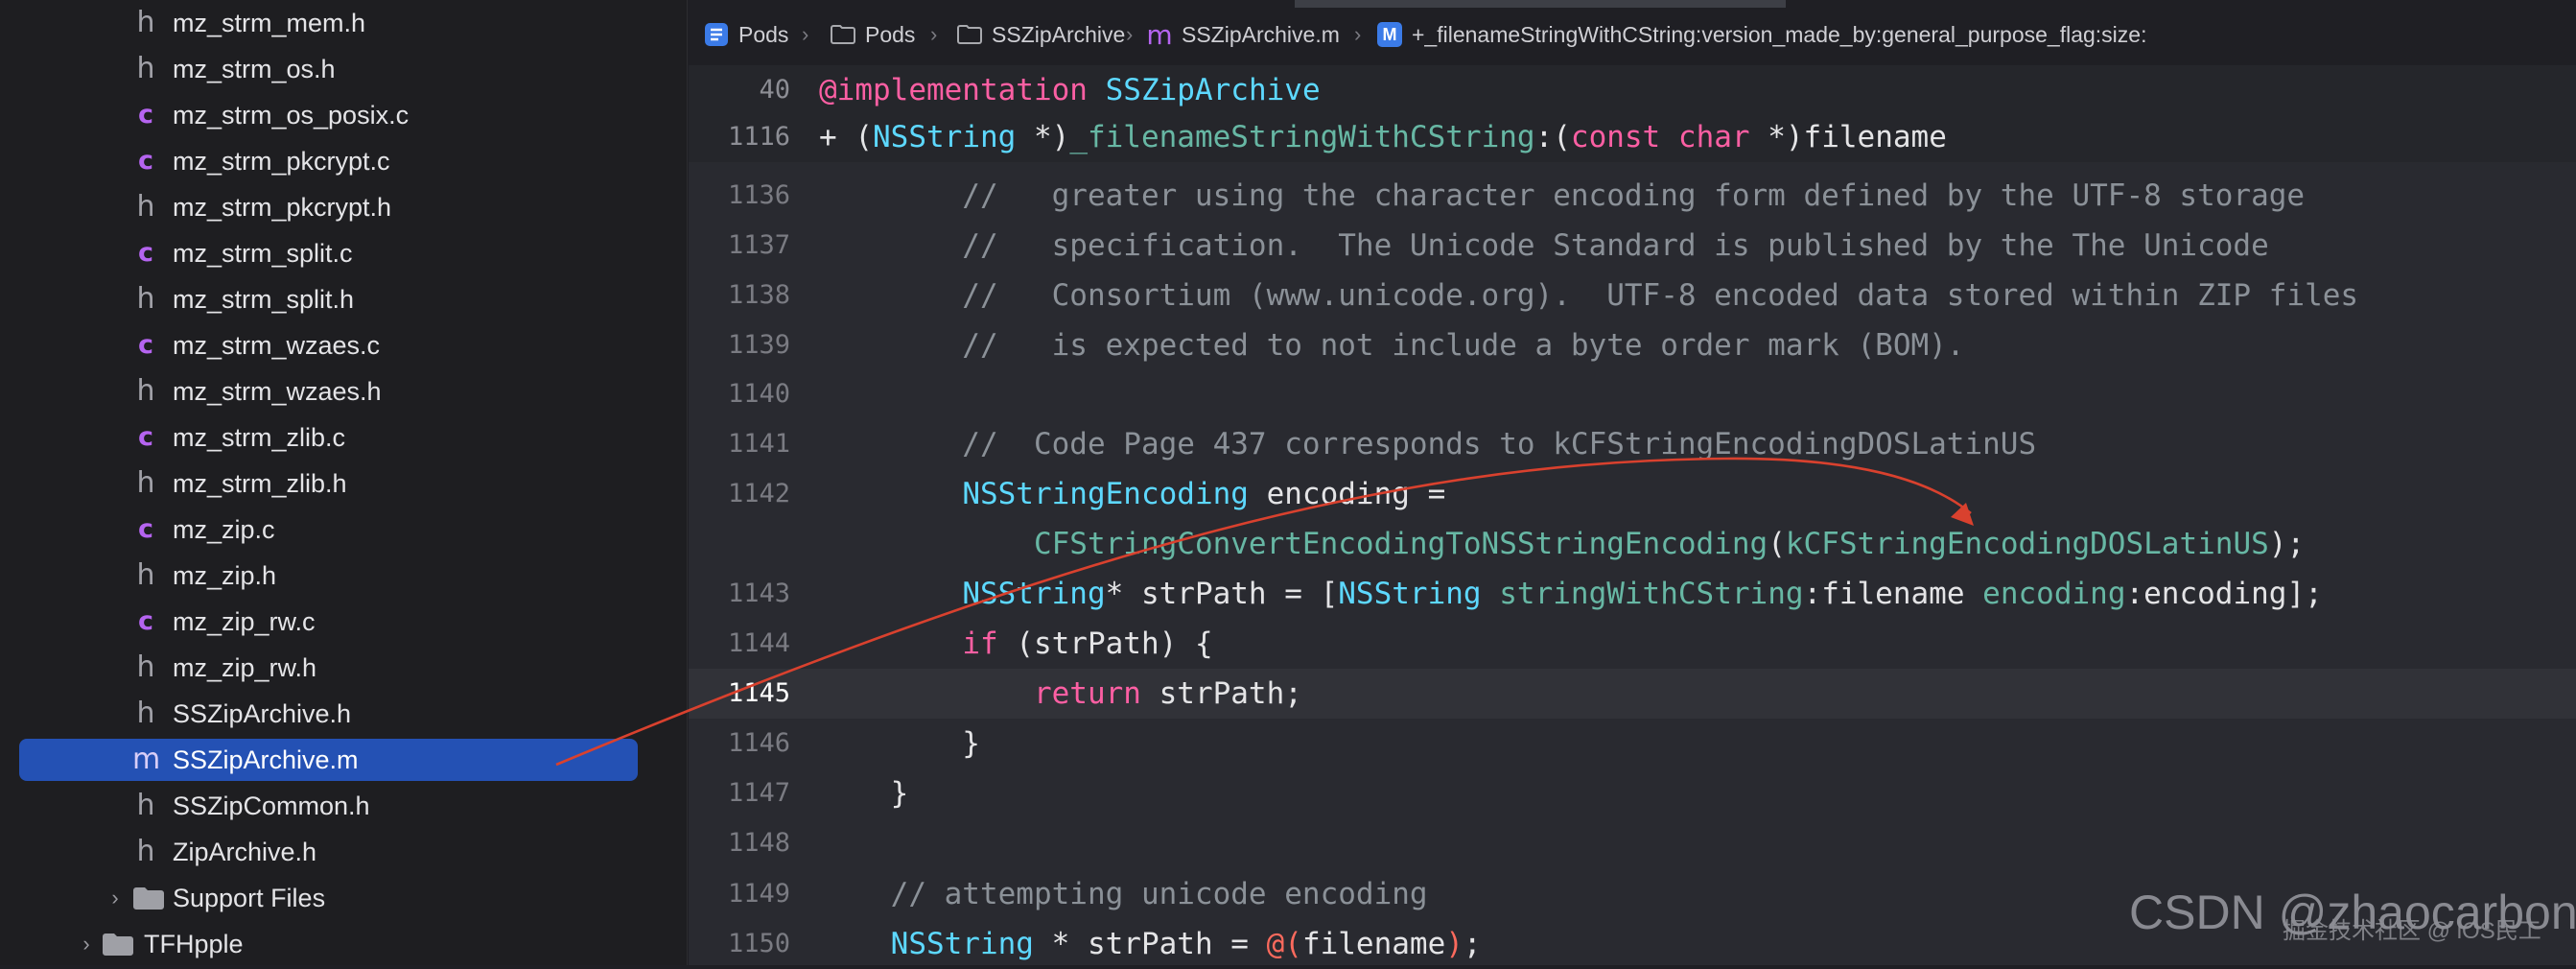 The height and width of the screenshot is (969, 2576). I want to click on file-item: h mz_strm_split.h, so click(343, 299).